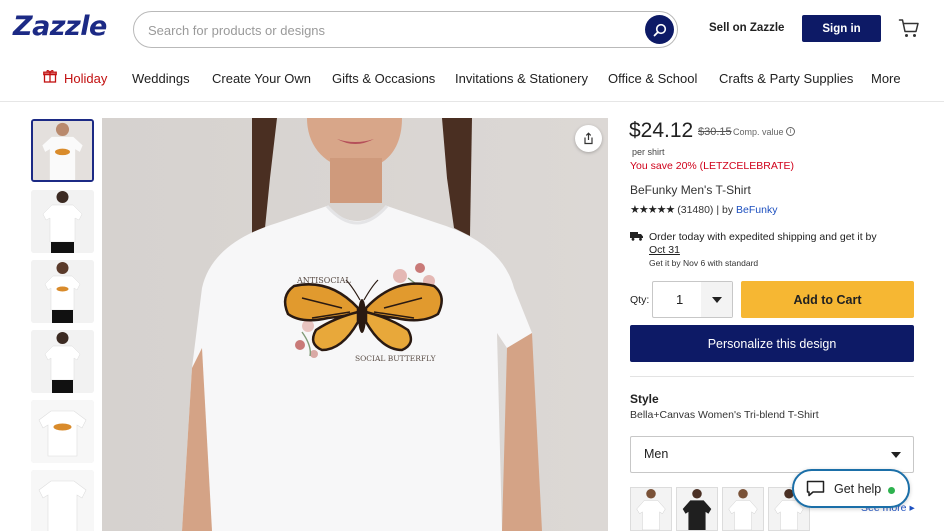 The width and height of the screenshot is (944, 531). I want to click on by-label: | by, so click(725, 210).